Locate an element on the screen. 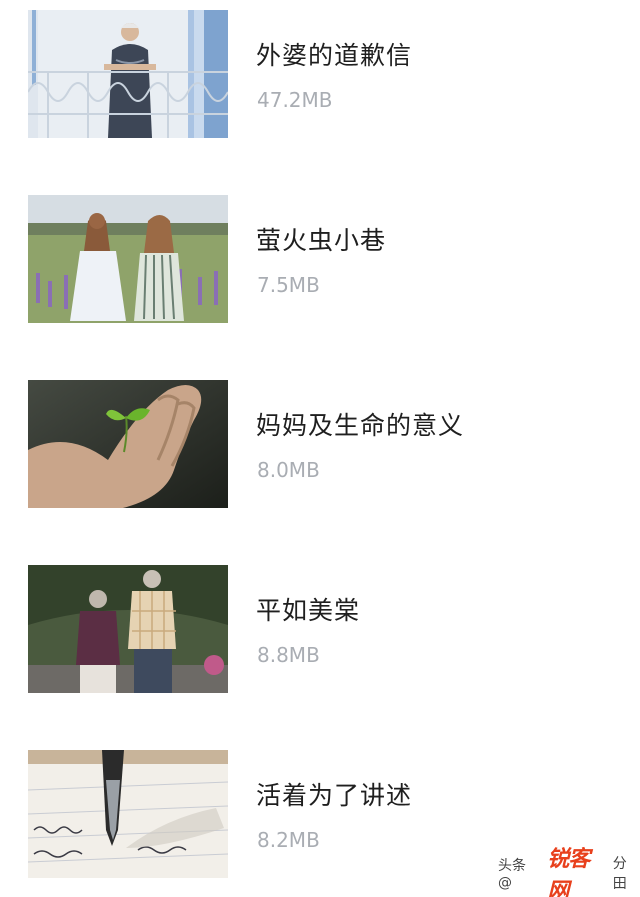 Image resolution: width=640 pixels, height=897 pixels. watermark: 头条 @ 锐客网 分田 is located at coordinates (569, 872).